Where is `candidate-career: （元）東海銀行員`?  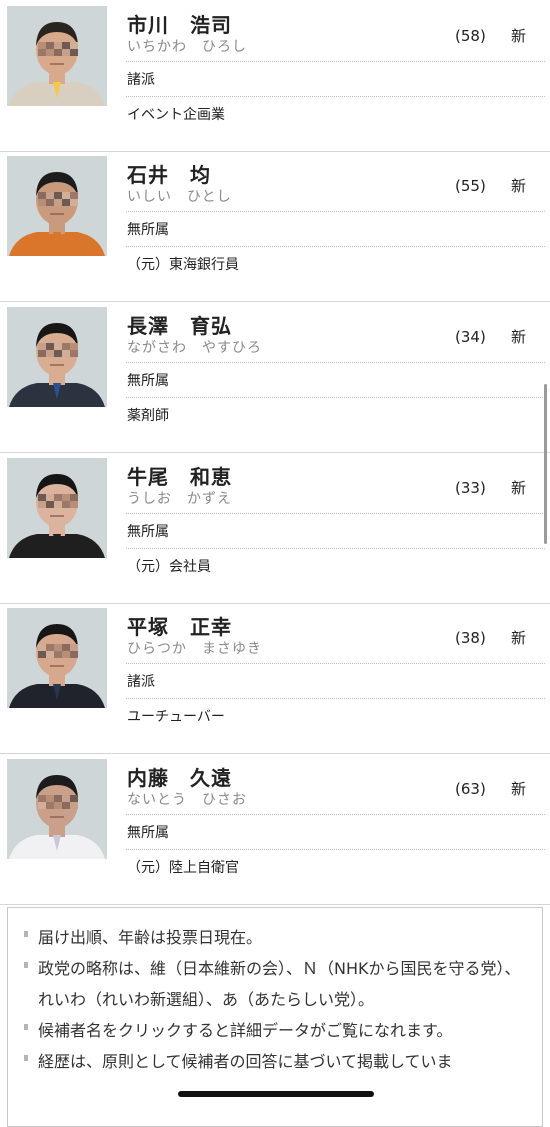
candidate-career: （元）東海銀行員 is located at coordinates (183, 265).